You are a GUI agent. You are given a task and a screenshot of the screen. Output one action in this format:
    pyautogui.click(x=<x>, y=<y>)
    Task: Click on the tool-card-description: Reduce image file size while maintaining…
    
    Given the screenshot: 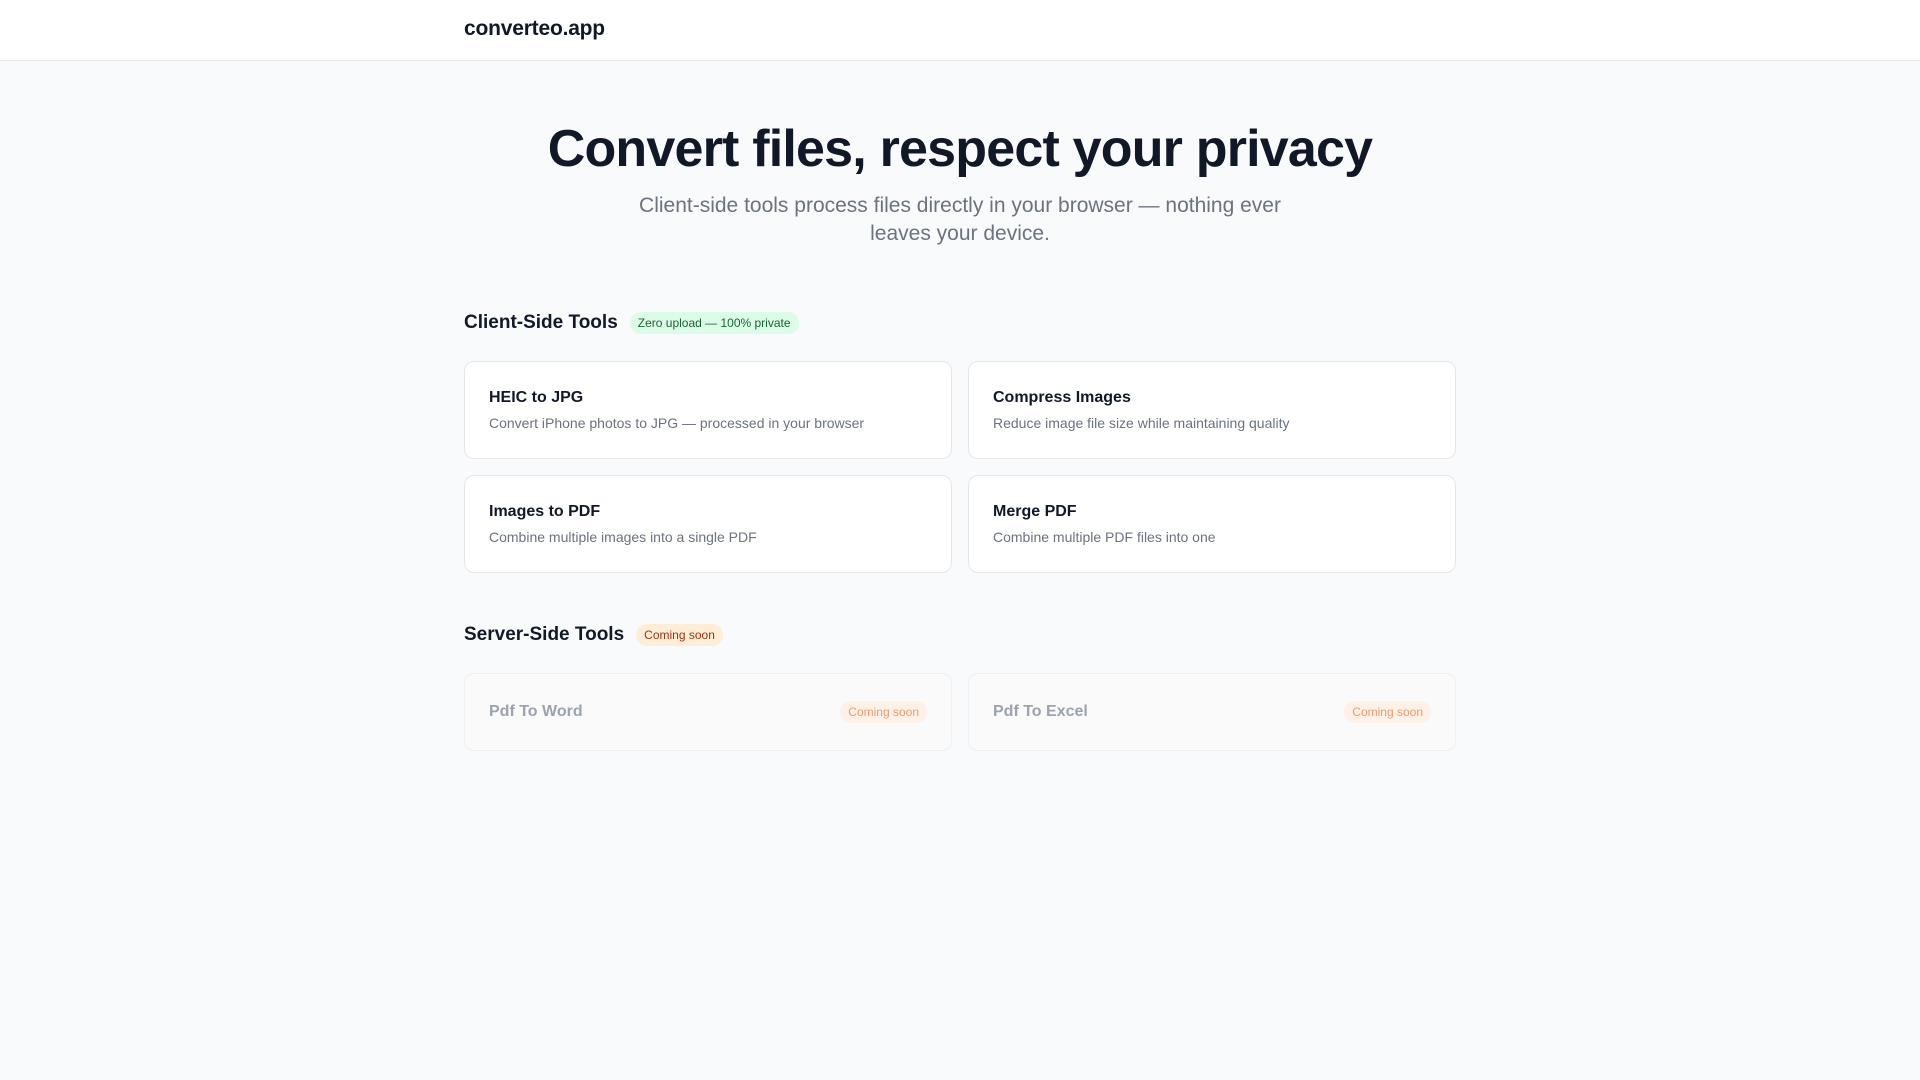 What is the action you would take?
    pyautogui.click(x=1141, y=423)
    